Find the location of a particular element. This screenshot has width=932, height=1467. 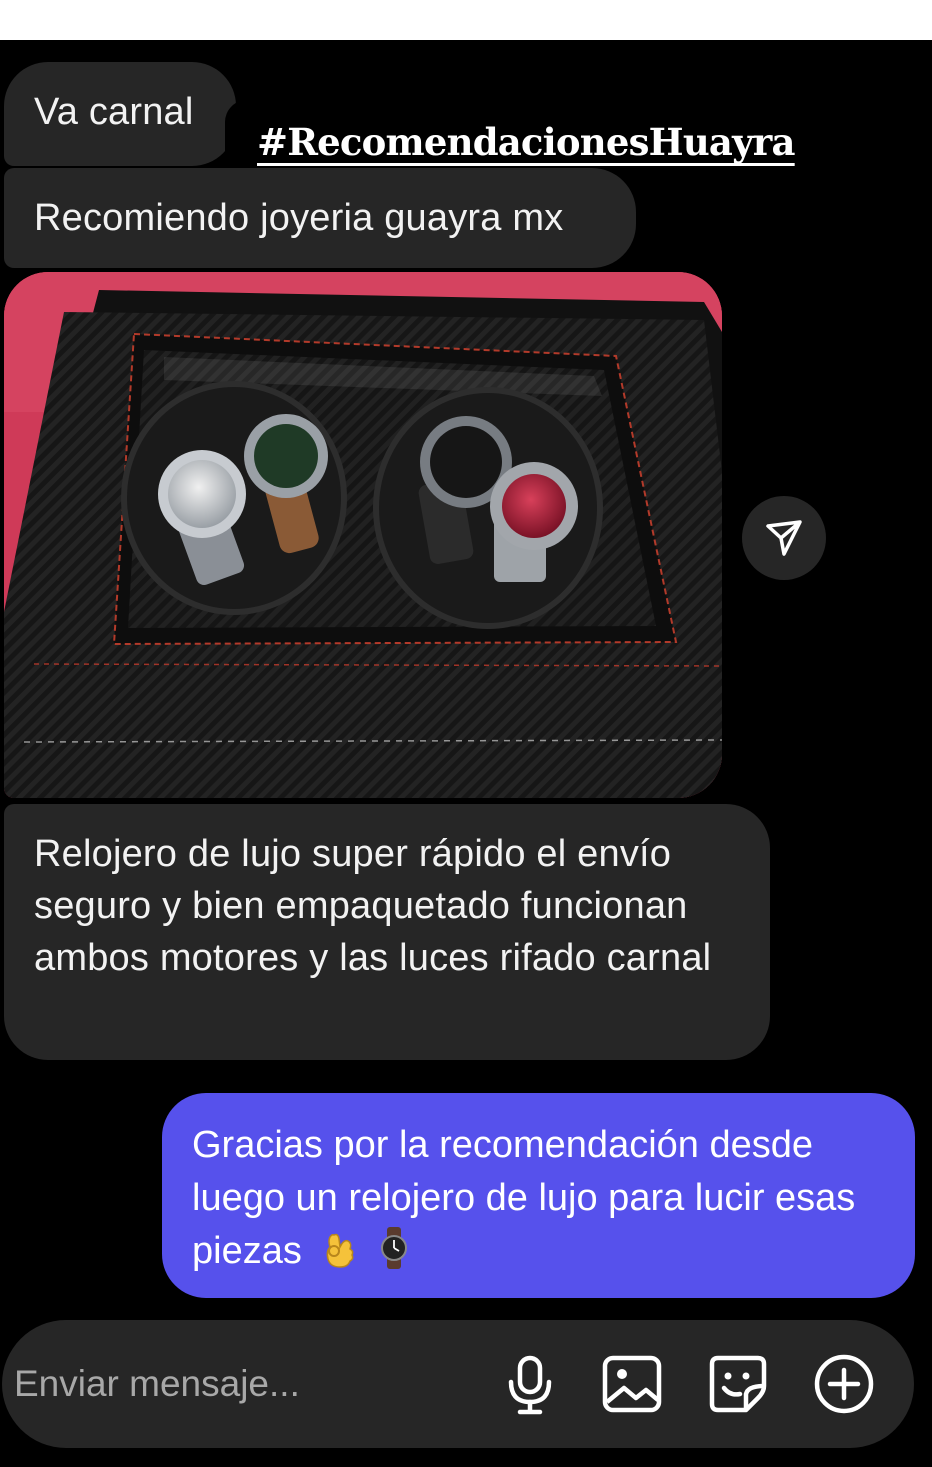

watch-emoji is located at coordinates (393, 1248).